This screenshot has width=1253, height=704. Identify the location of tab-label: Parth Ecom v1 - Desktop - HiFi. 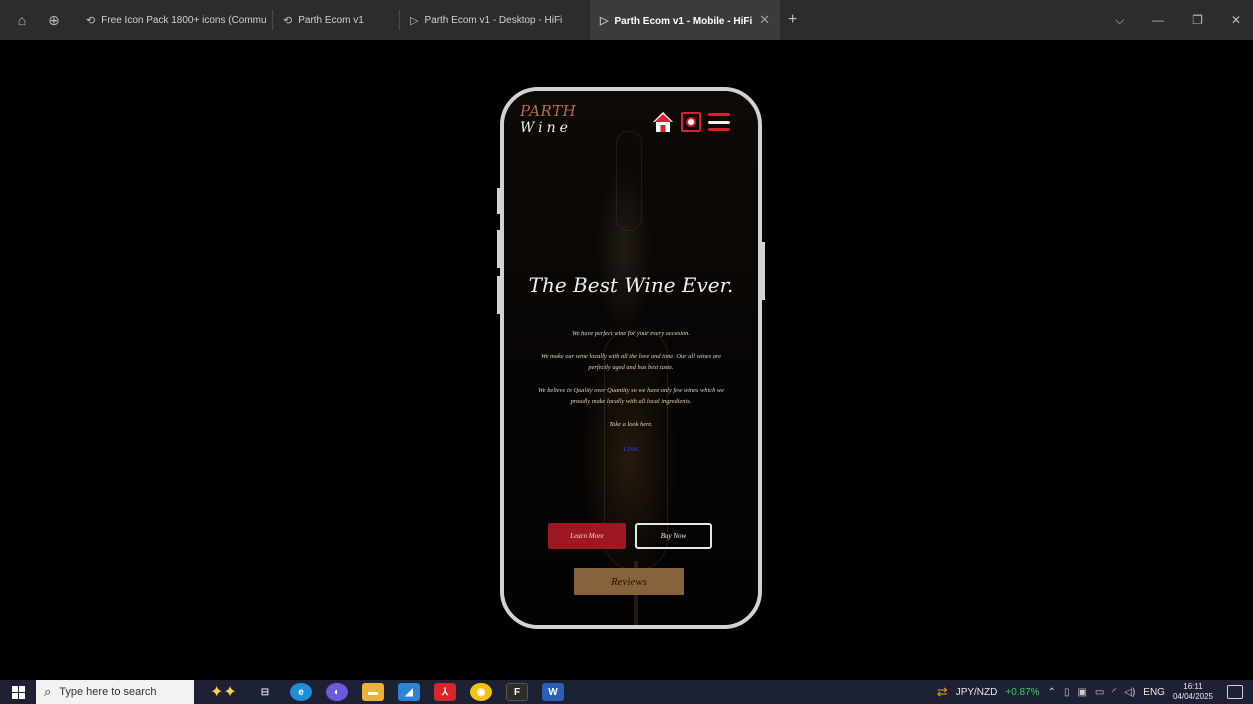
(493, 20).